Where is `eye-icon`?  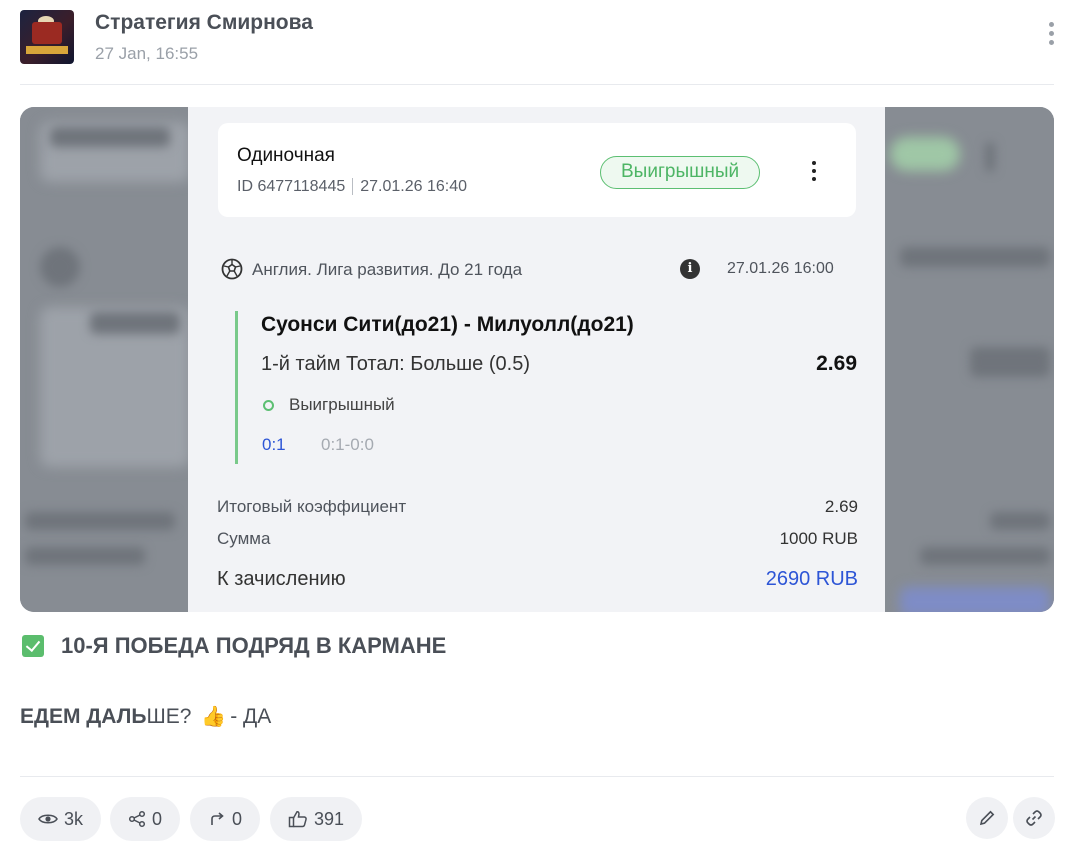 eye-icon is located at coordinates (48, 819).